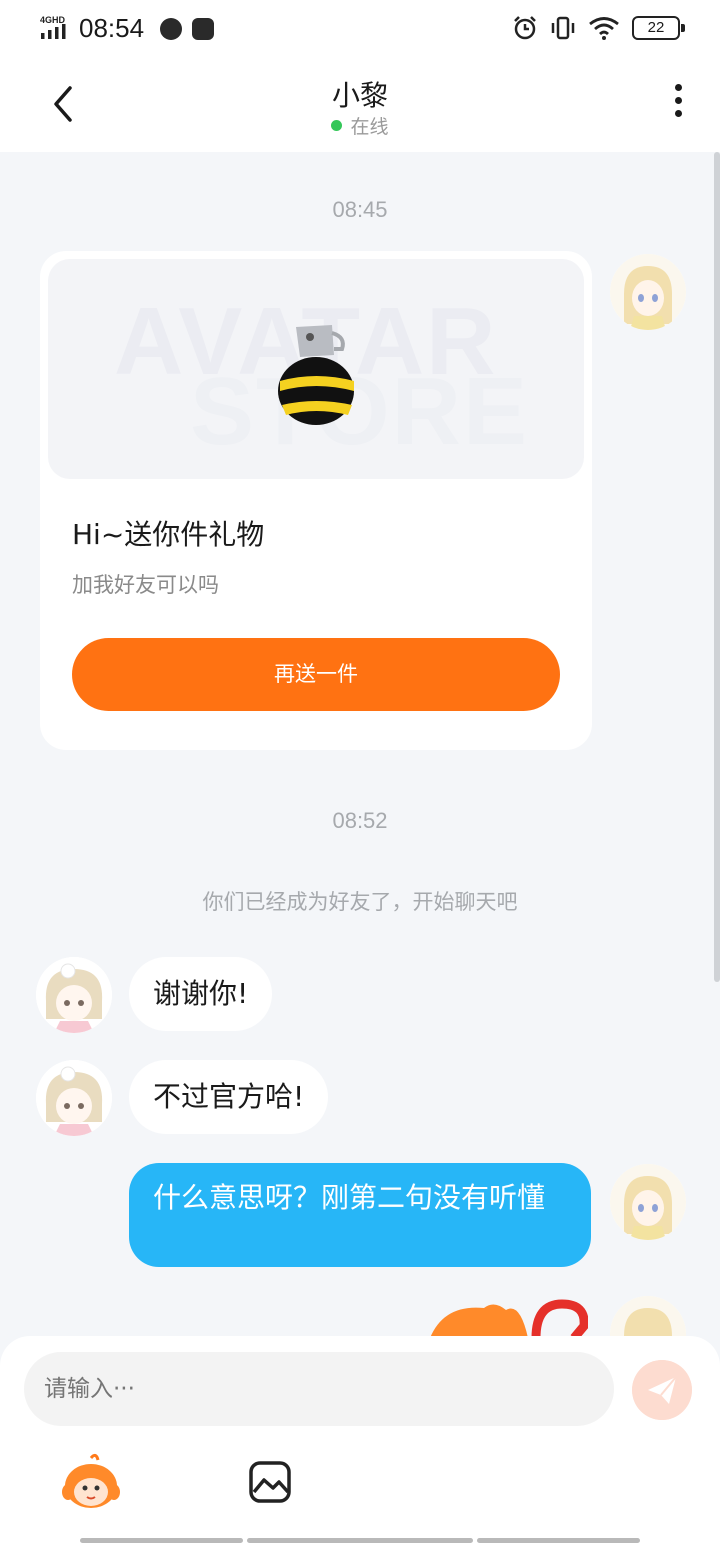 The height and width of the screenshot is (1544, 720). I want to click on gift-subtitle: 加我好友可以吗, so click(145, 585).